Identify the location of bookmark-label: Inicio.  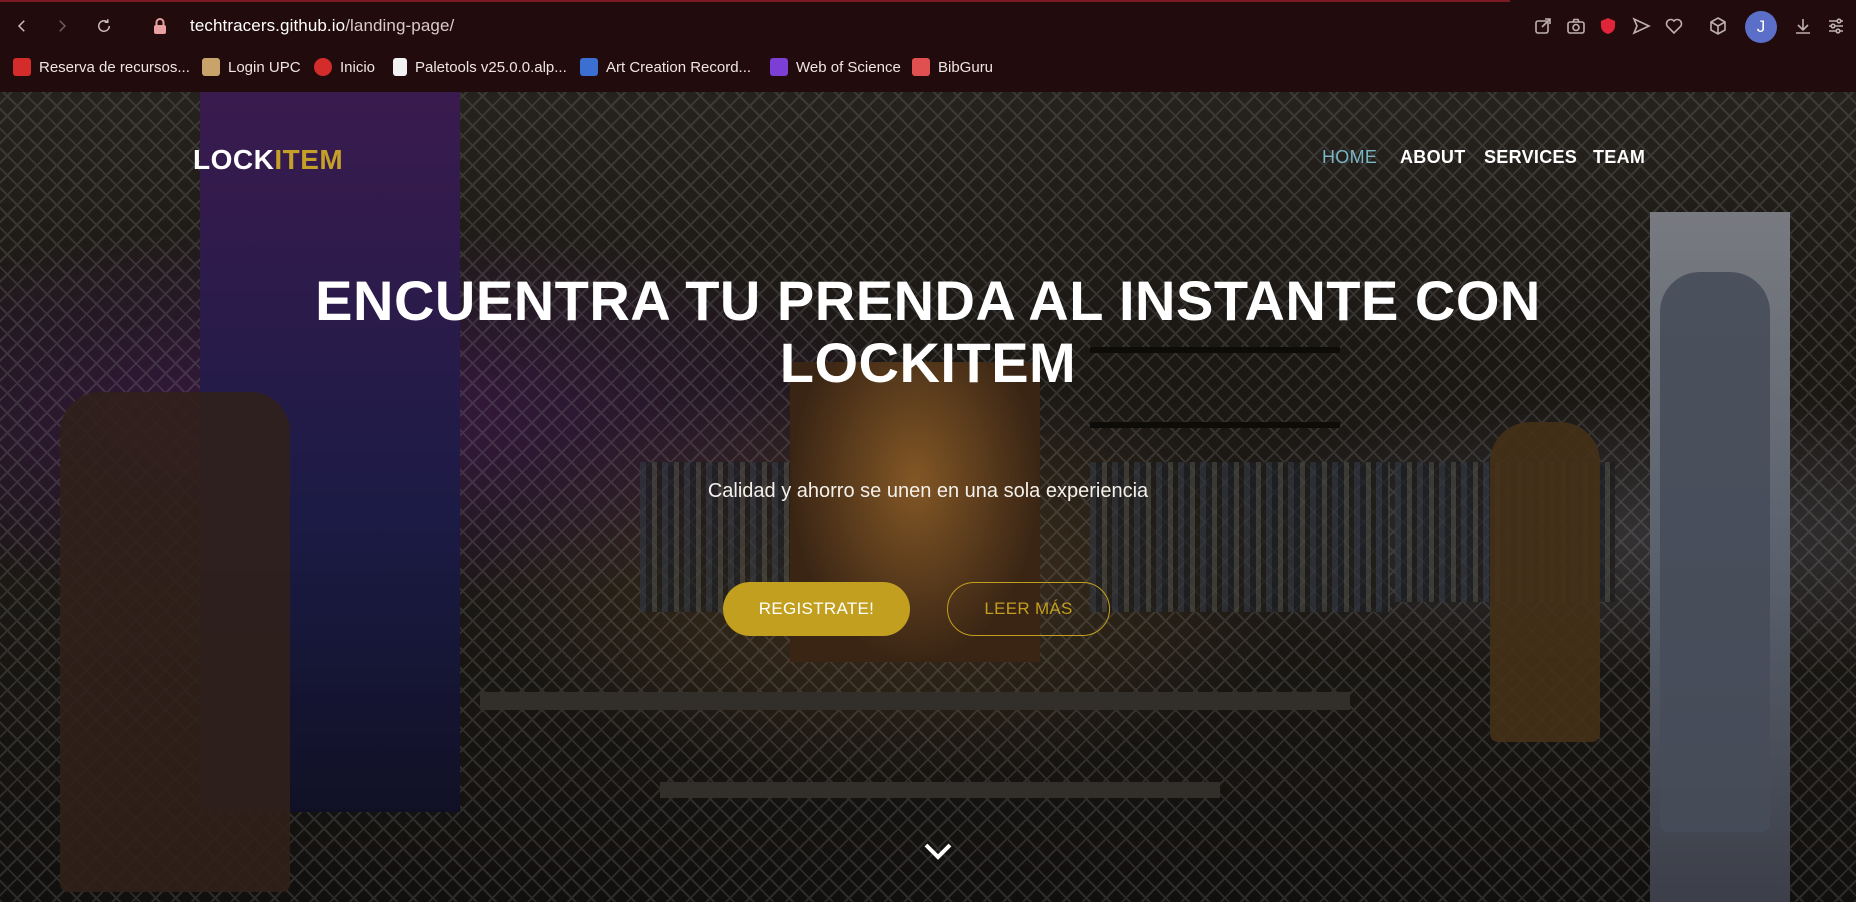
(358, 67).